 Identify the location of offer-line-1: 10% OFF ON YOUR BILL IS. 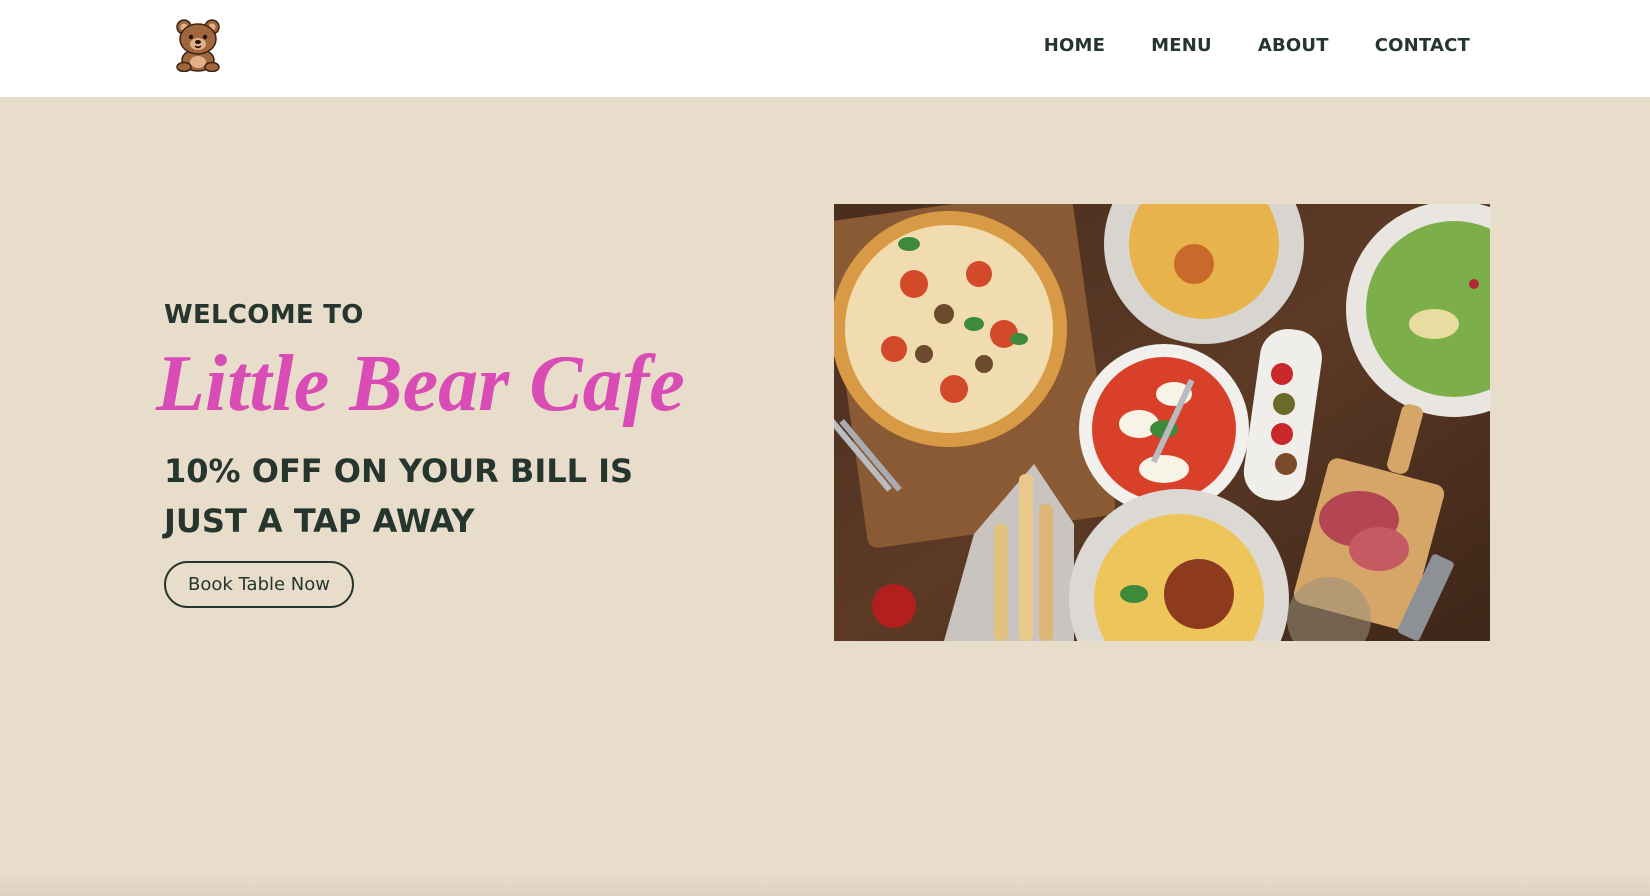
(399, 471).